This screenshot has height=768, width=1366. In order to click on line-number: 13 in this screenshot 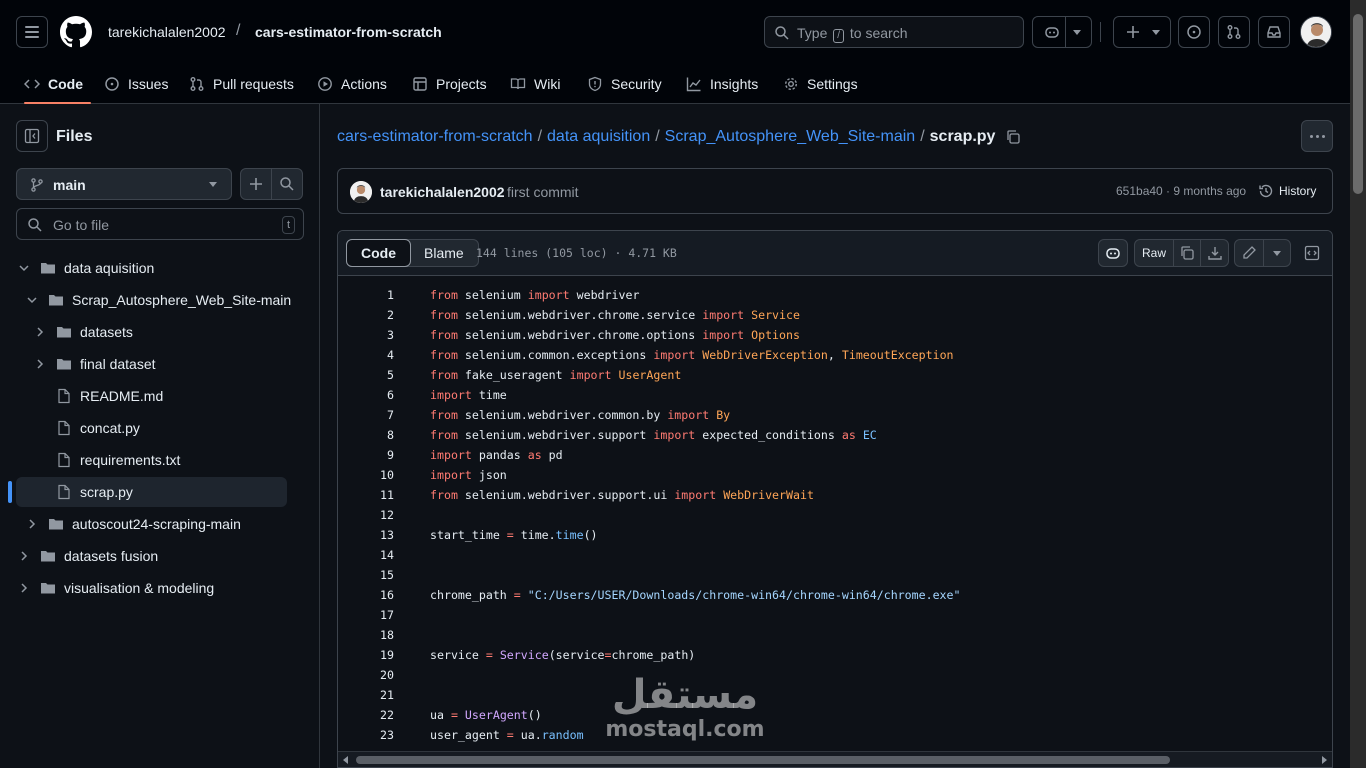, I will do `click(366, 535)`.